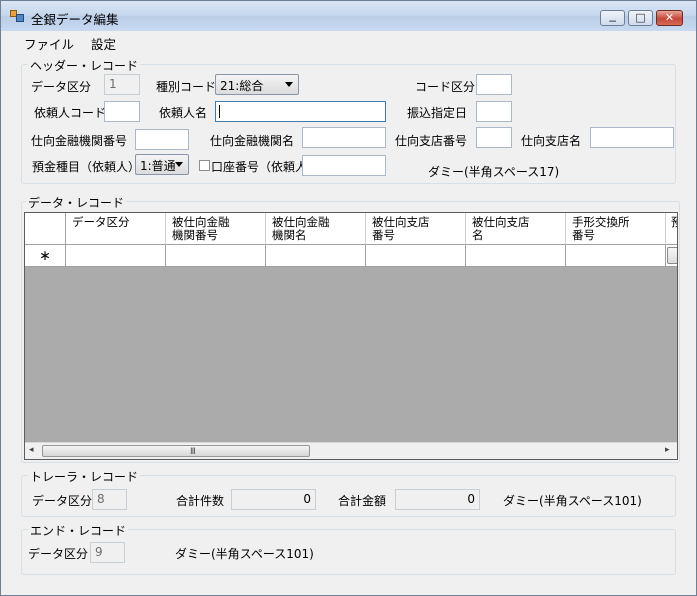 The height and width of the screenshot is (596, 697). What do you see at coordinates (31, 450) in the screenshot?
I see `scroll-left-icon: ◂` at bounding box center [31, 450].